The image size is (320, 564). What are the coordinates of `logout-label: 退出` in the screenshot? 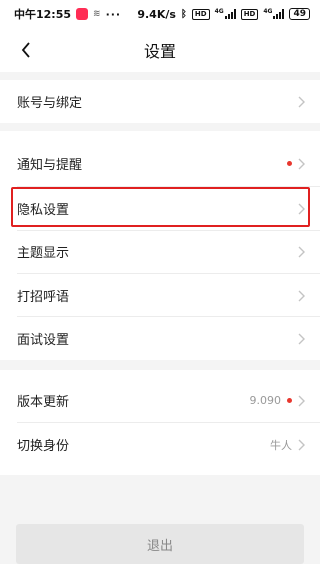 It's located at (159, 546).